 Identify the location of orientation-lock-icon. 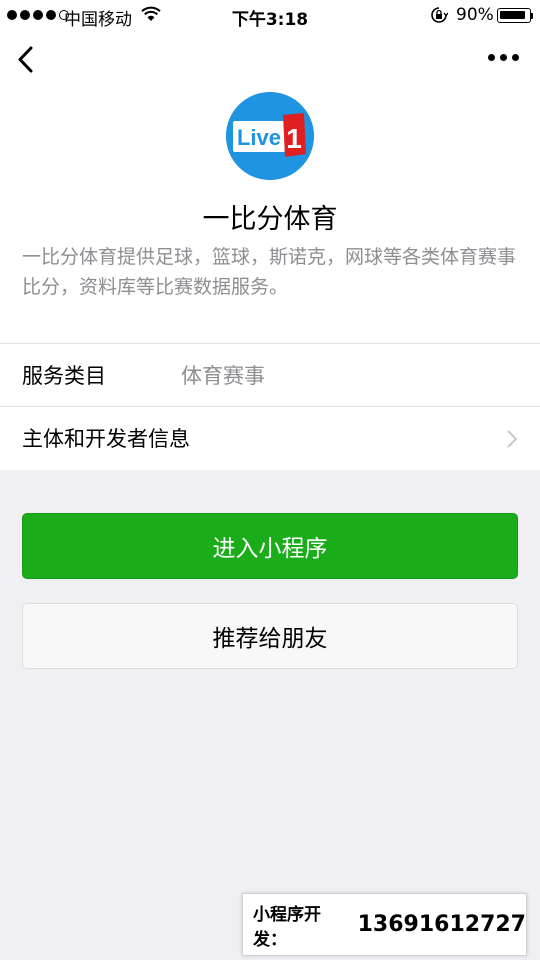
(439, 15).